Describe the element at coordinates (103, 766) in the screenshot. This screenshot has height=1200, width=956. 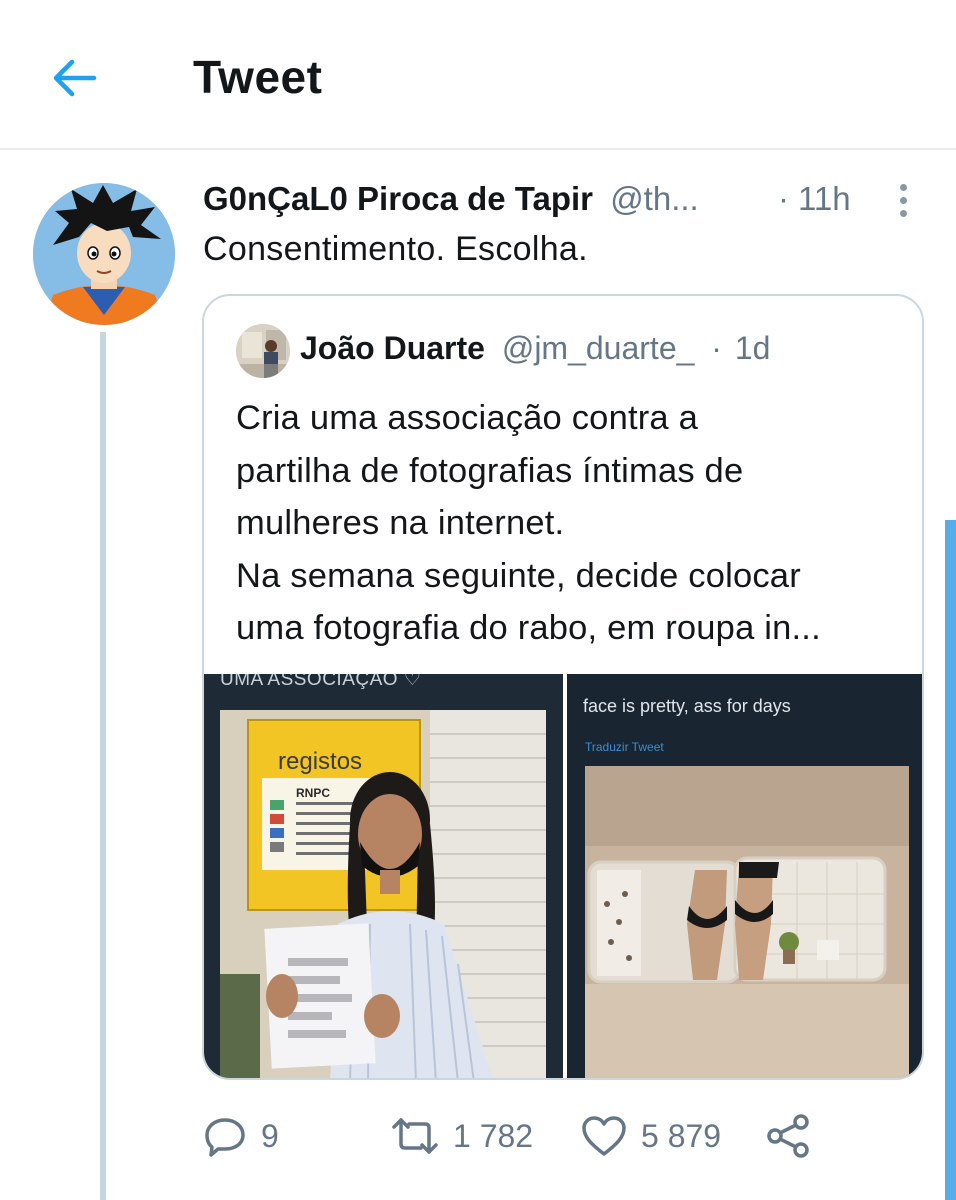
I see `thread-connector-line` at that location.